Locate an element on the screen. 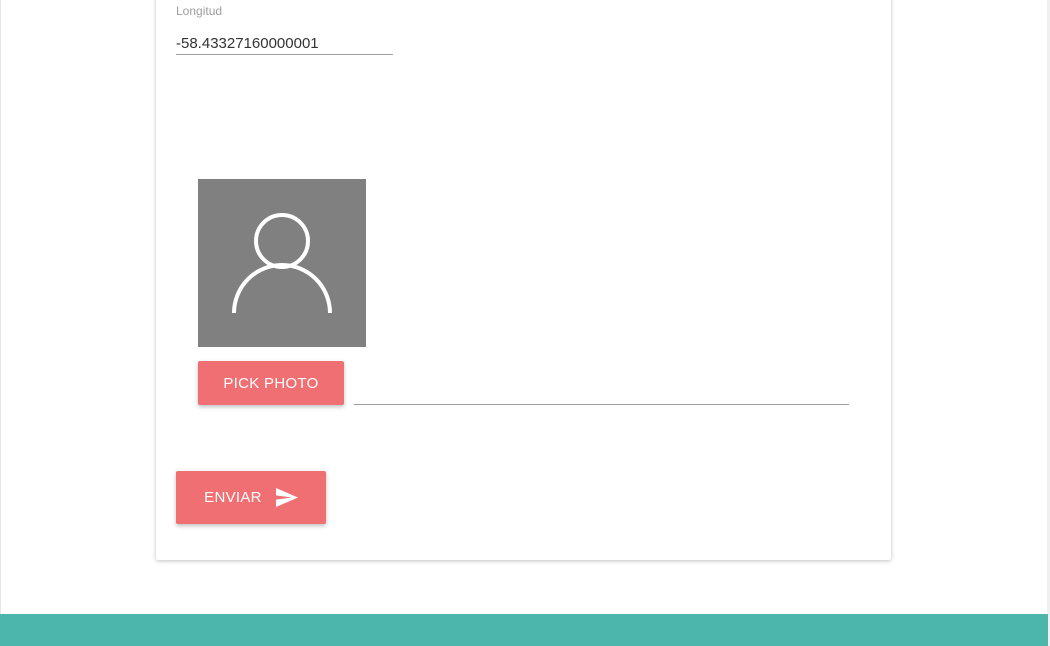  pick-photo-button: PICK PHOTO is located at coordinates (271, 383).